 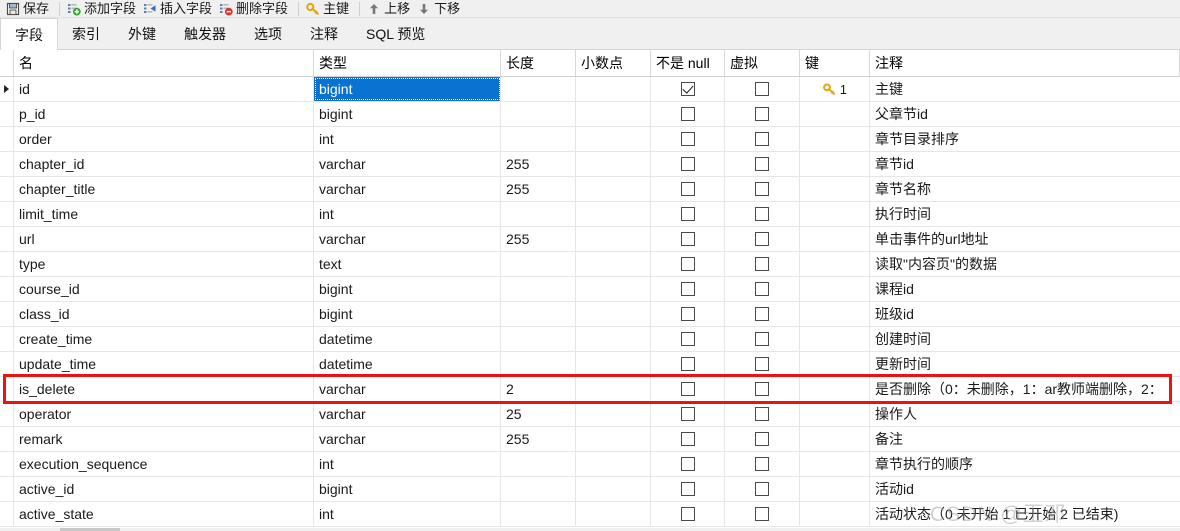 What do you see at coordinates (255, 8) in the screenshot?
I see `delete-field-button: 删除字段` at bounding box center [255, 8].